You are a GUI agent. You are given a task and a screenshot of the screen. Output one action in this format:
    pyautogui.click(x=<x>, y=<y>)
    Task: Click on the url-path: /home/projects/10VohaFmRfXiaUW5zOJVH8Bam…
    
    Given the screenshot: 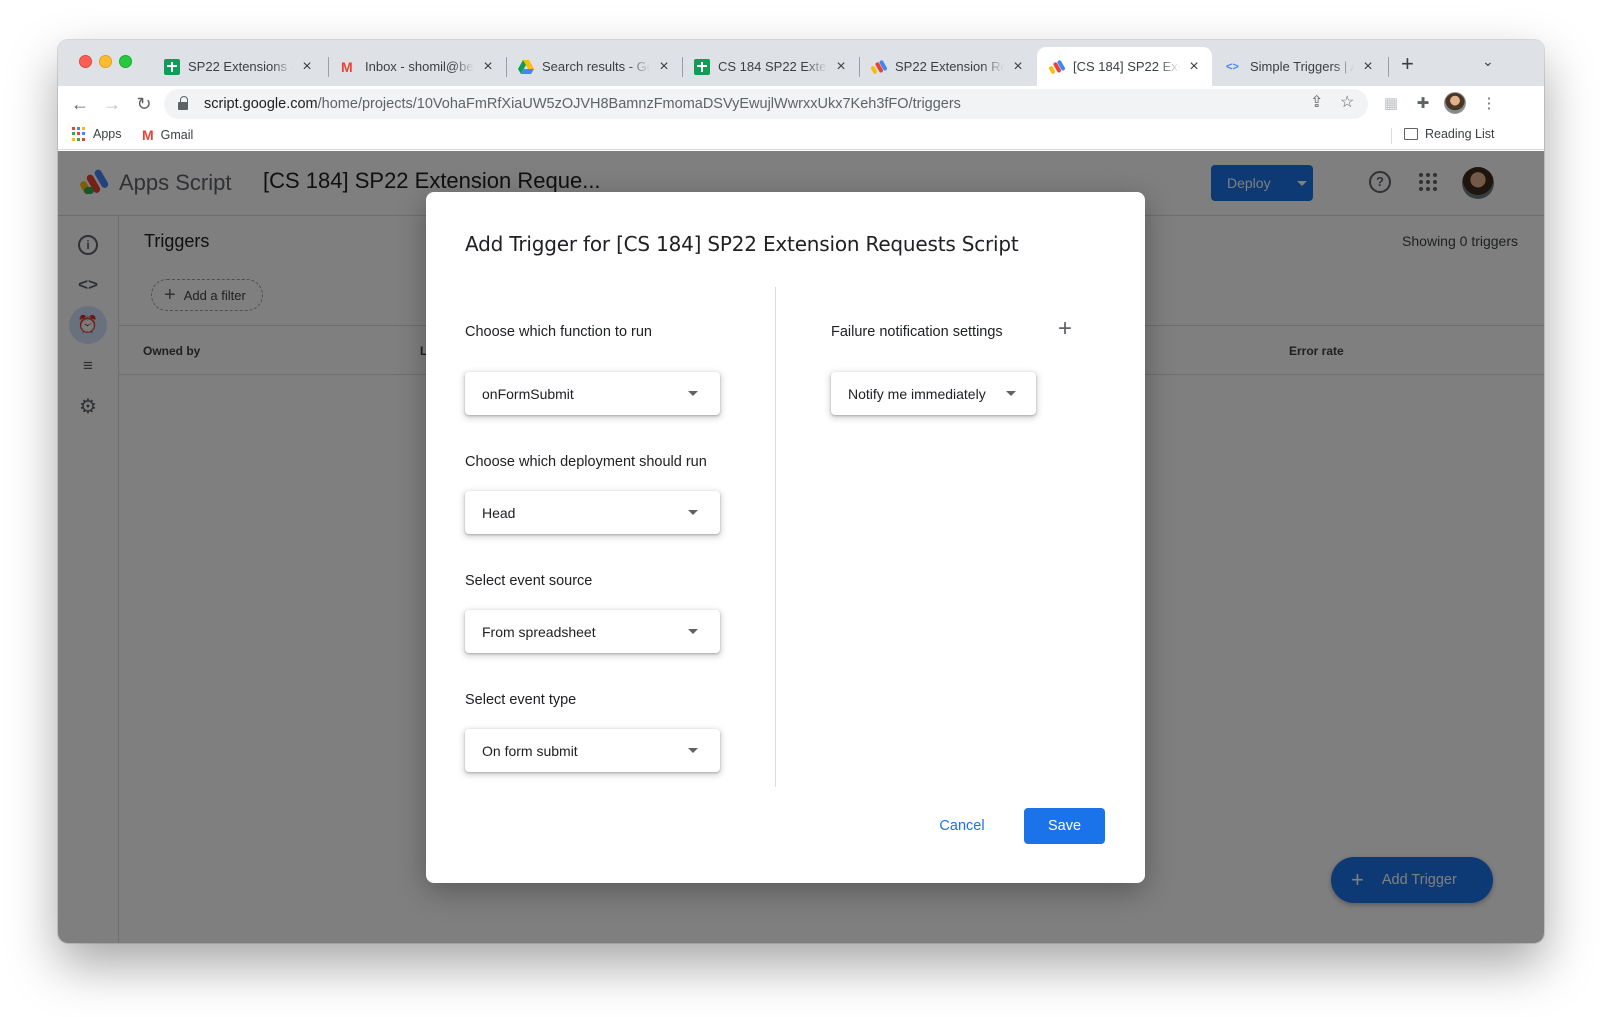 What is the action you would take?
    pyautogui.click(x=639, y=104)
    